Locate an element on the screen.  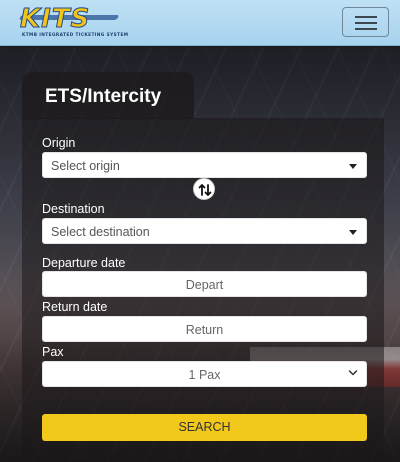
hamburger-menu-button is located at coordinates (365, 22).